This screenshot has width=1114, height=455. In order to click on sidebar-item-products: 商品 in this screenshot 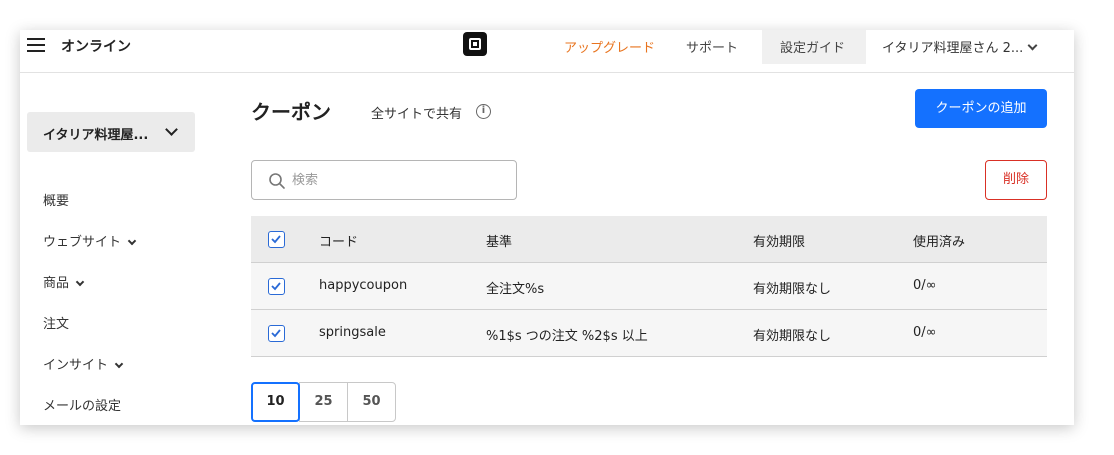, I will do `click(64, 281)`.